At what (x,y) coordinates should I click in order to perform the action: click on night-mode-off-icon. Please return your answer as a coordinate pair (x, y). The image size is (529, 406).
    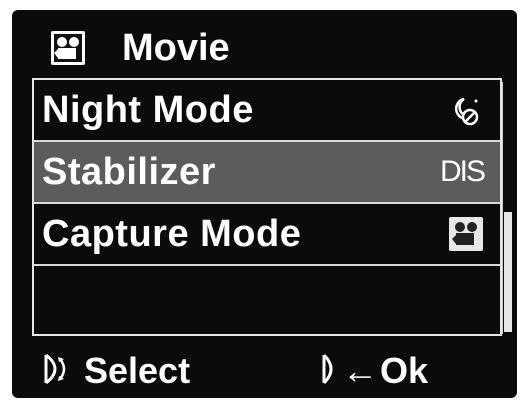
    Looking at the image, I should click on (467, 110).